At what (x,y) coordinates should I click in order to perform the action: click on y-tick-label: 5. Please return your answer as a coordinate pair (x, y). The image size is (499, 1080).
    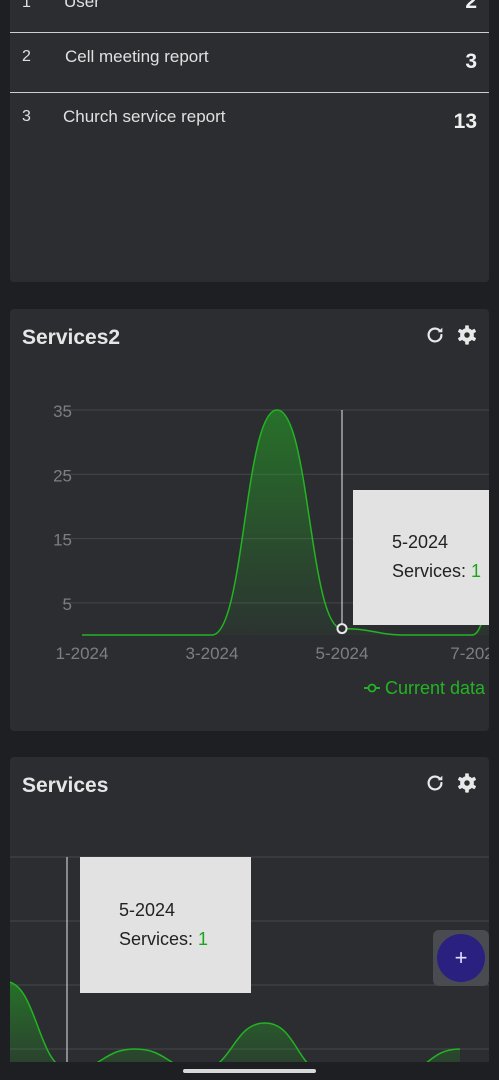
    Looking at the image, I should click on (67, 604).